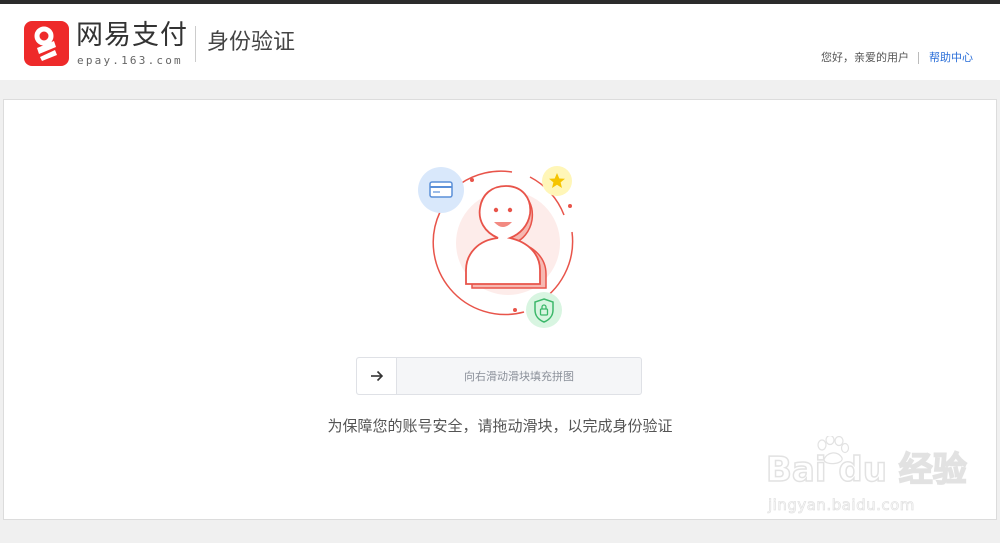  I want to click on slider-hint: 向右滑动滑块填充拼图, so click(519, 376).